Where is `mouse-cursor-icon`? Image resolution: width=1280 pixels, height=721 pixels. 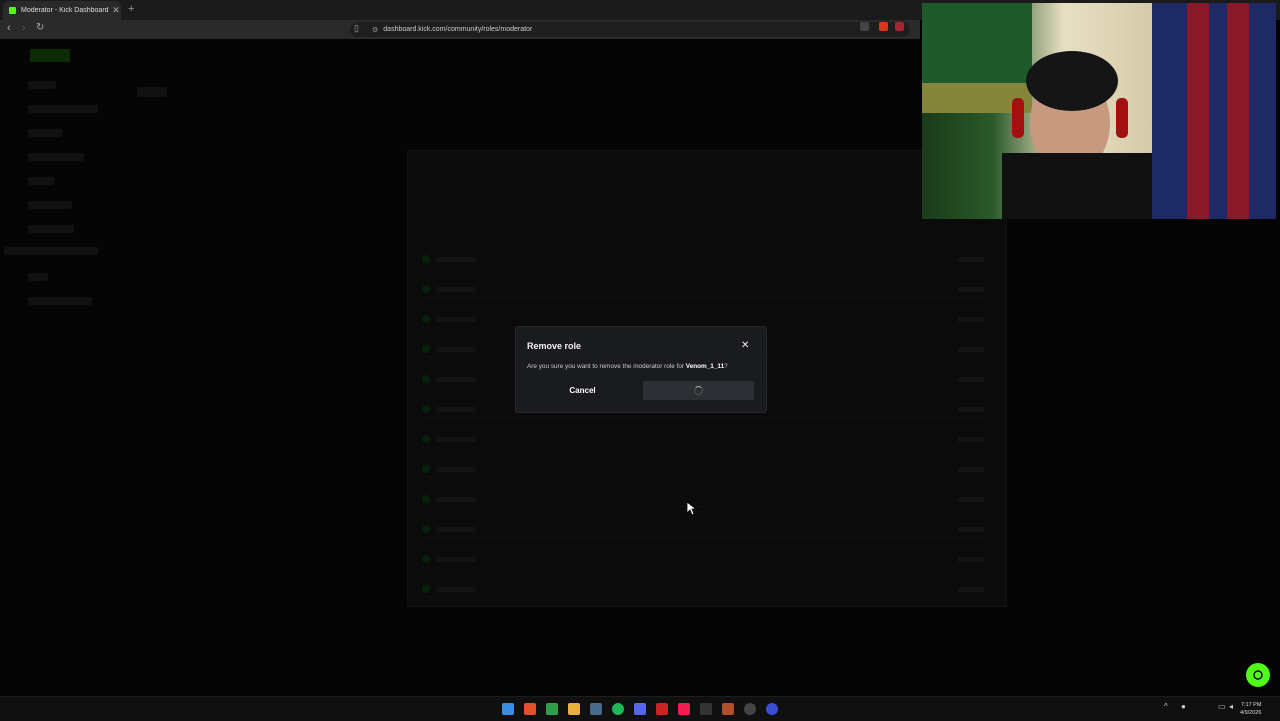
mouse-cursor-icon is located at coordinates (692, 509).